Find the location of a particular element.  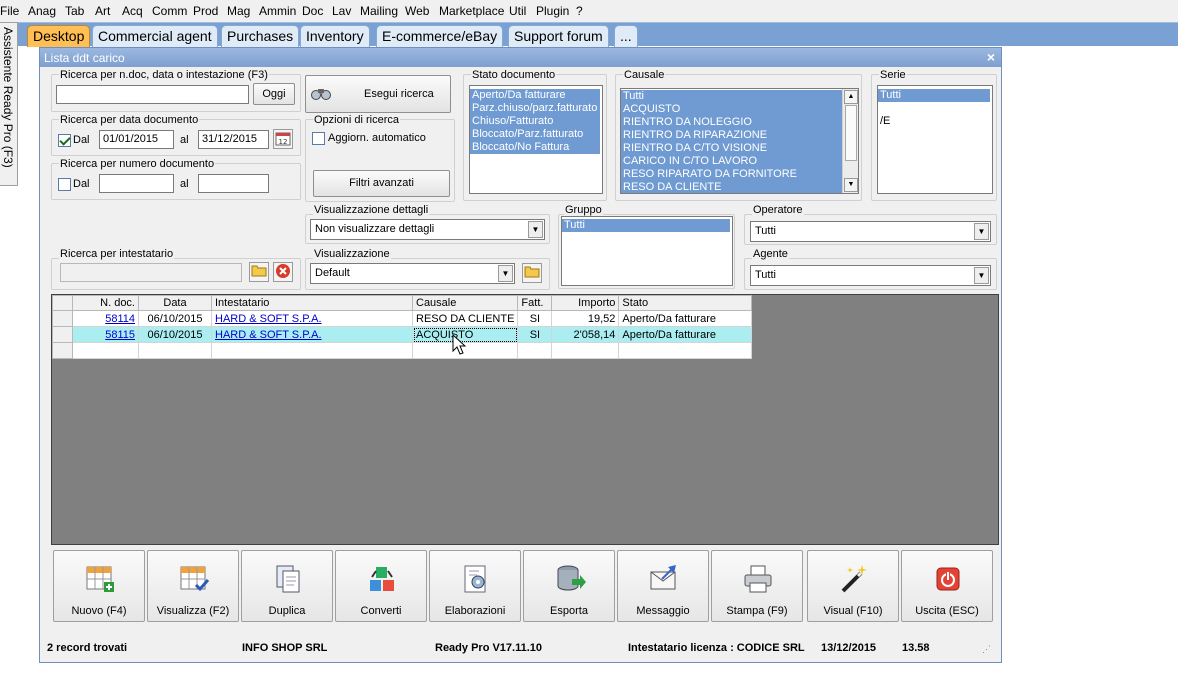

menu-acq: Acq is located at coordinates (132, 11).